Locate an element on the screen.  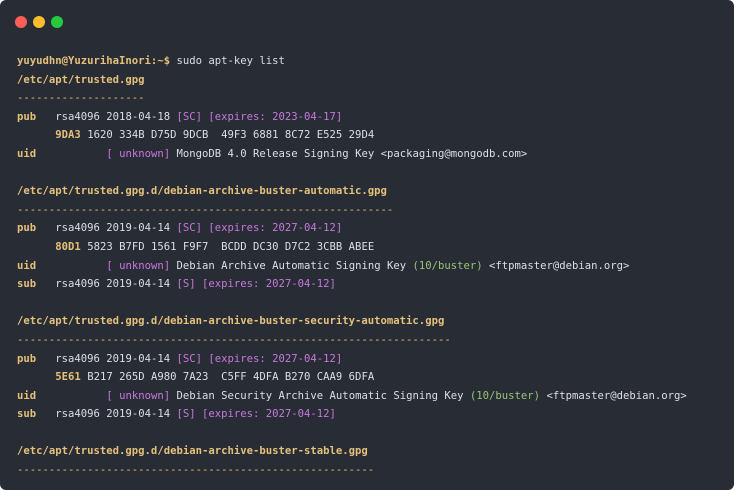
window-controls is located at coordinates (42, 23).